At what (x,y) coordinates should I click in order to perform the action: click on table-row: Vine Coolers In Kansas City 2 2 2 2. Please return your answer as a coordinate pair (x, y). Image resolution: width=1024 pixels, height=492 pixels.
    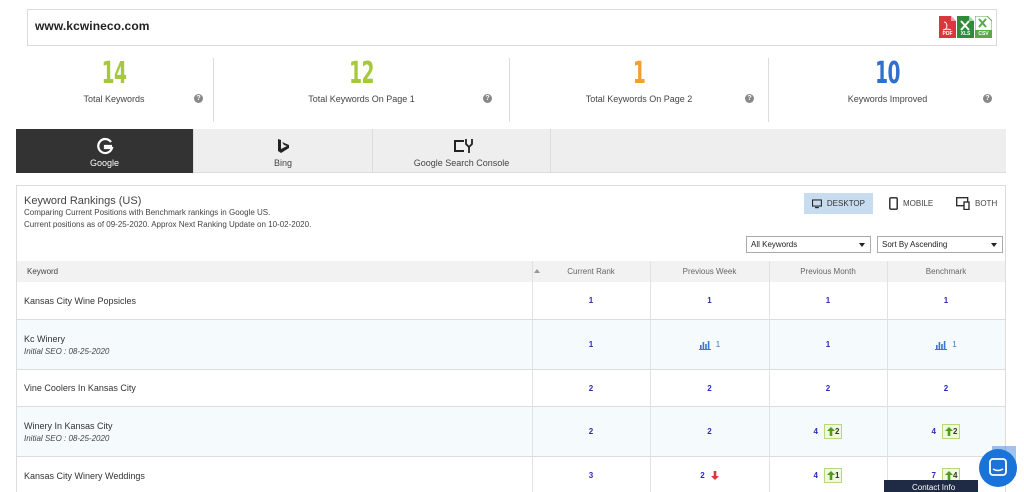
    Looking at the image, I should click on (511, 388).